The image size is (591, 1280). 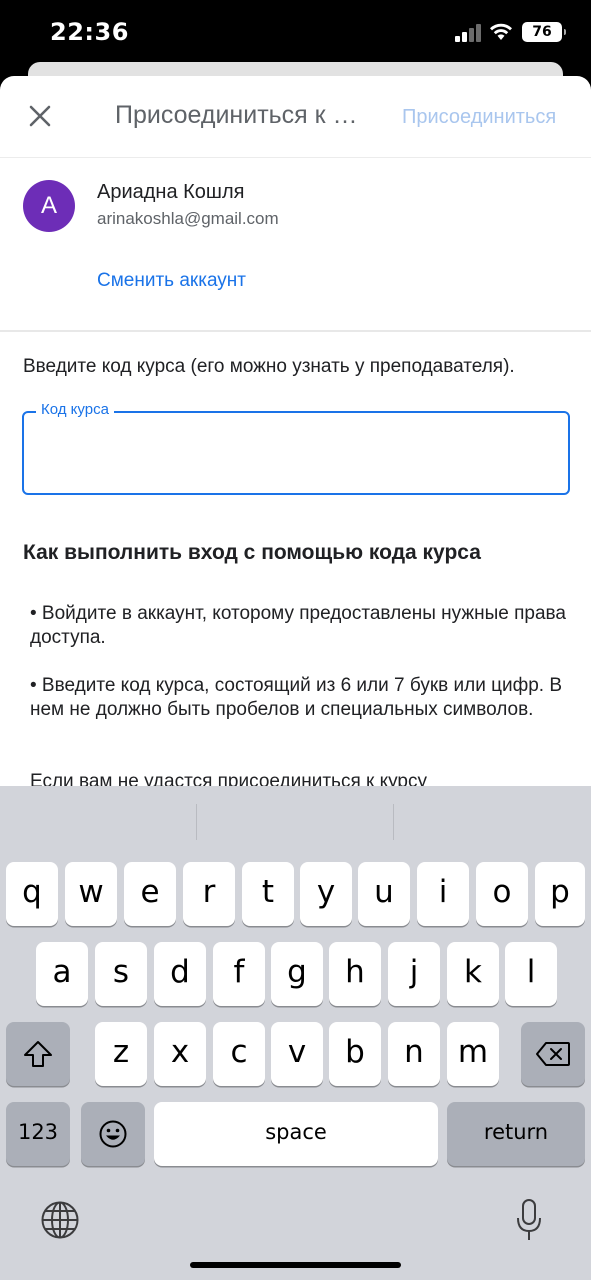 What do you see at coordinates (171, 281) in the screenshot?
I see `switch-account-link: Сменить аккаунт` at bounding box center [171, 281].